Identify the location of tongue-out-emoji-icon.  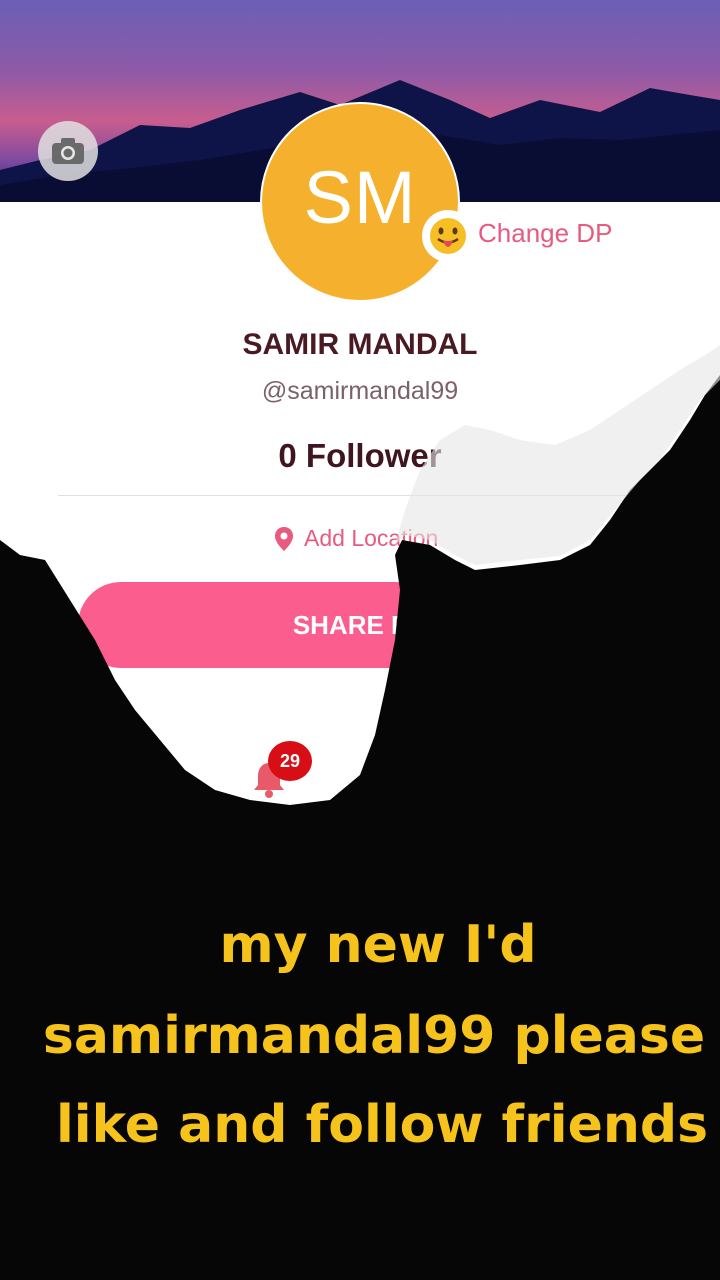
(448, 236).